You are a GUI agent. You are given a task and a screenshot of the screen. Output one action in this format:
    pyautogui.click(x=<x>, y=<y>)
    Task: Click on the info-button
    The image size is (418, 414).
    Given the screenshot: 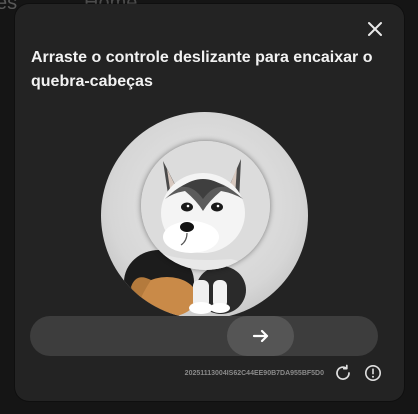 What is the action you would take?
    pyautogui.click(x=373, y=373)
    